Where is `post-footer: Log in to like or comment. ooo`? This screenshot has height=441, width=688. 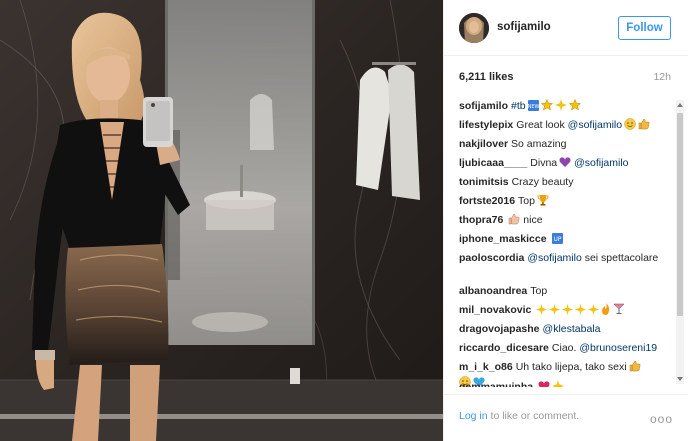 post-footer: Log in to like or comment. ooo is located at coordinates (566, 417).